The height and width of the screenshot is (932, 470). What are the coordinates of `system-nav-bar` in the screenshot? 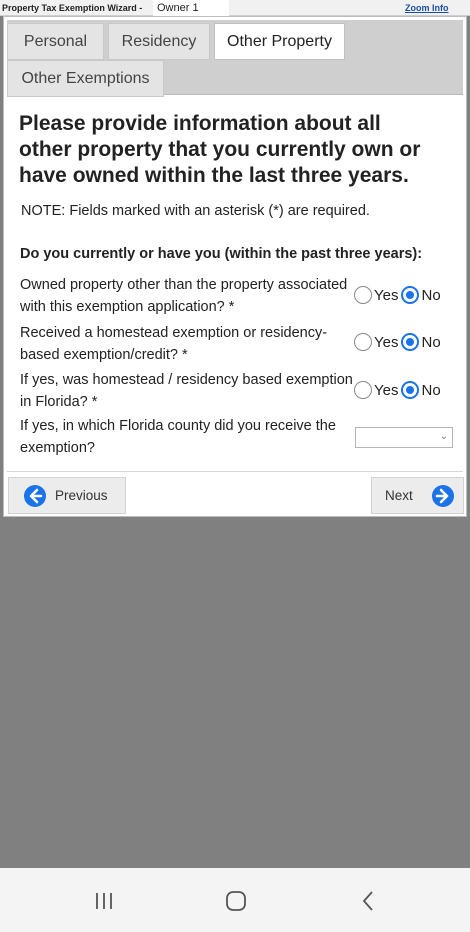 It's located at (235, 900).